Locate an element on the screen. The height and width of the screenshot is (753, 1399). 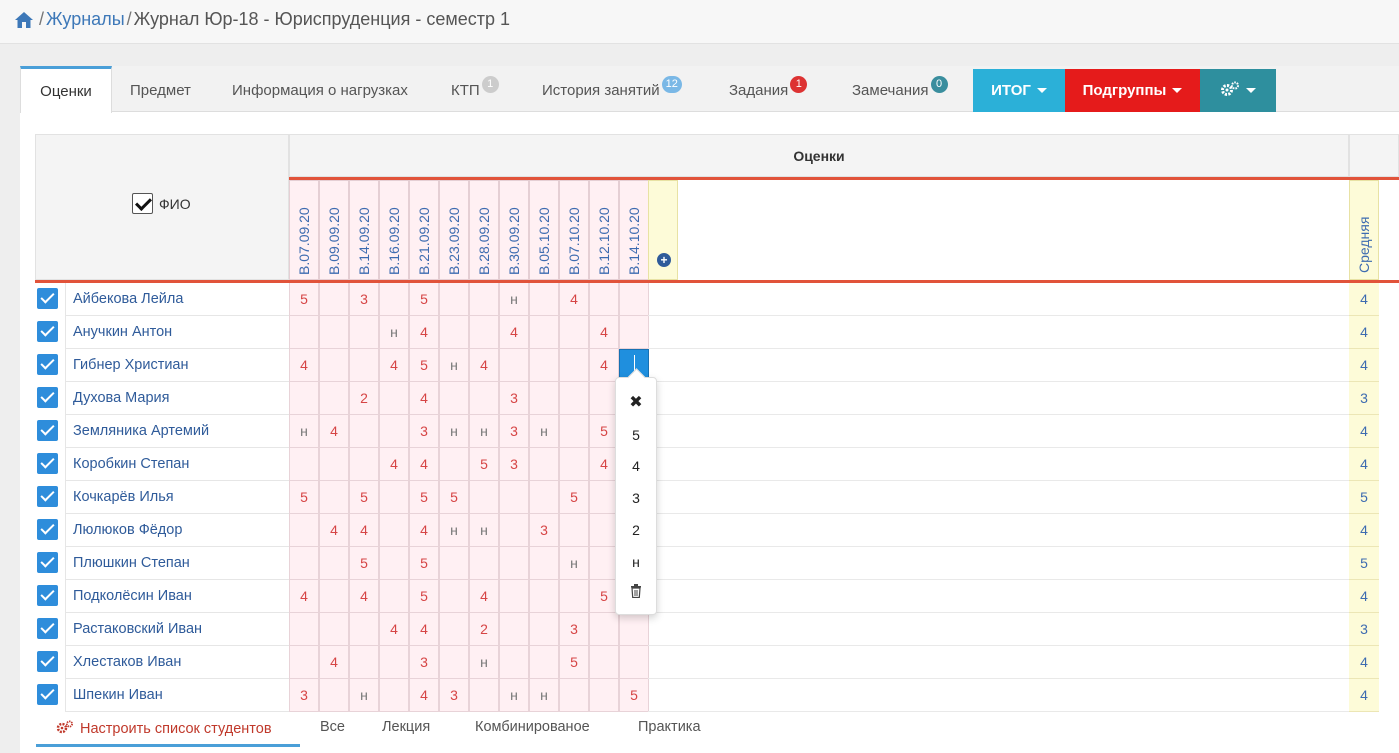
add-lesson-column: + is located at coordinates (663, 230).